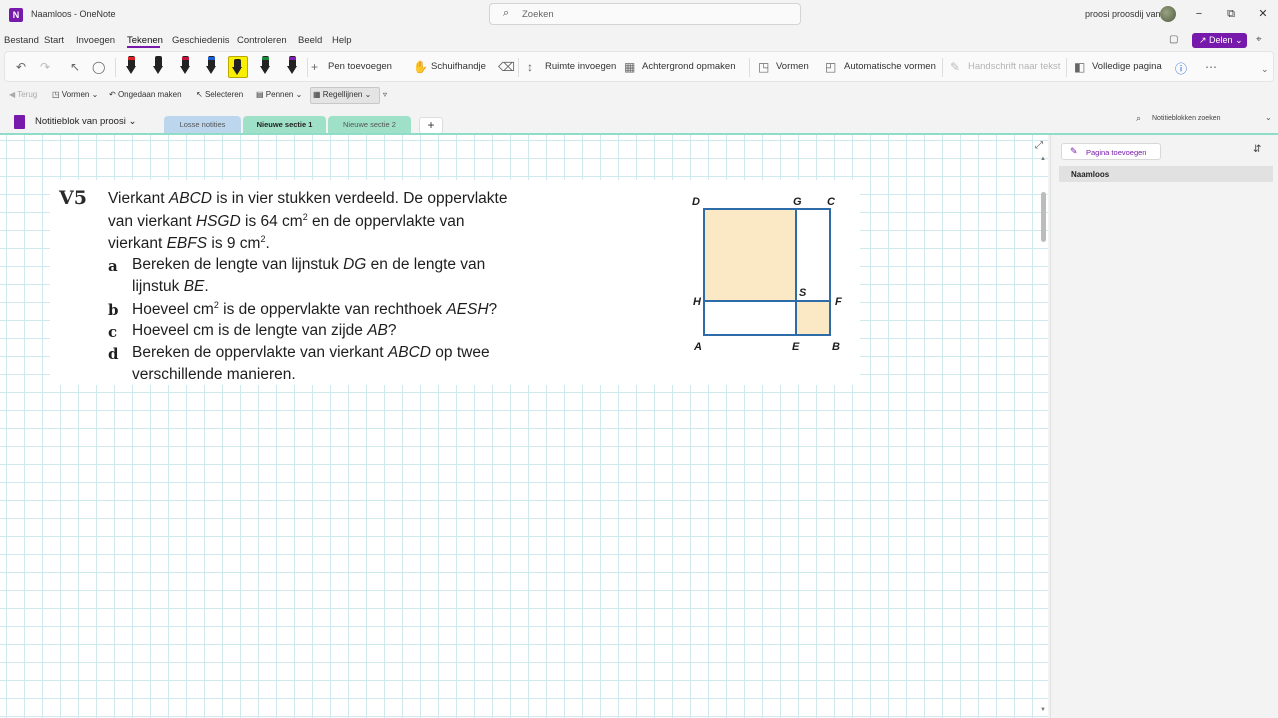 This screenshot has height=718, width=1278. Describe the element at coordinates (21, 67) in the screenshot. I see `undo-icon: ↶` at that location.